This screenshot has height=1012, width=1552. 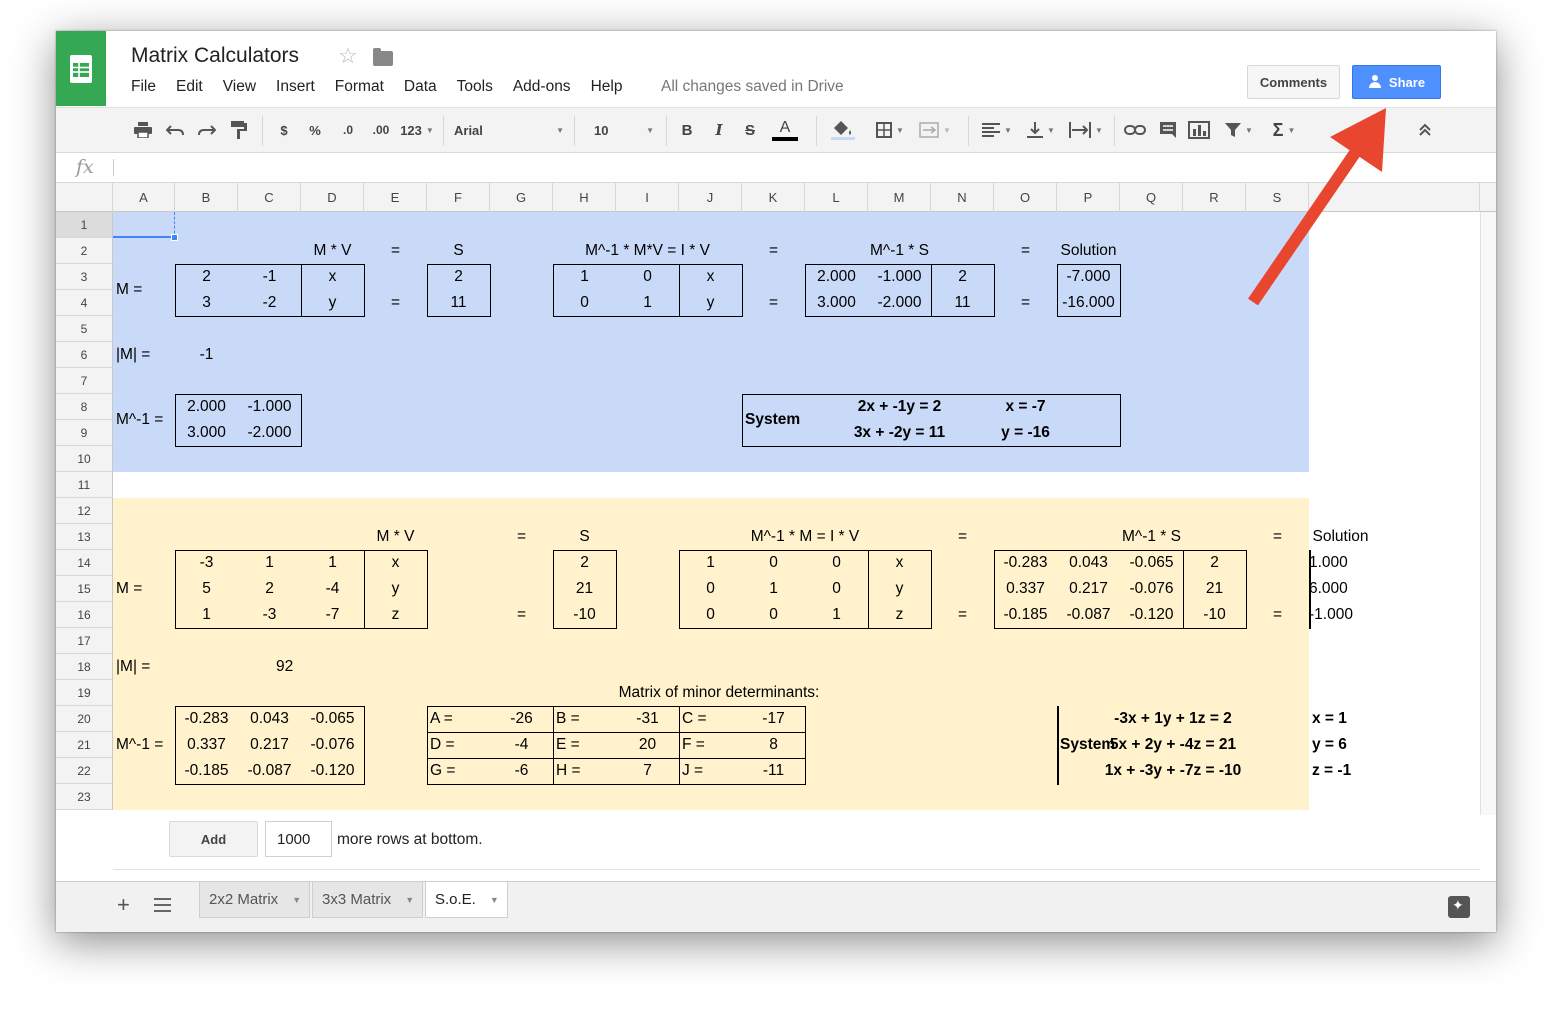 I want to click on system-equation: 3x + -2y = 11, so click(x=899, y=433).